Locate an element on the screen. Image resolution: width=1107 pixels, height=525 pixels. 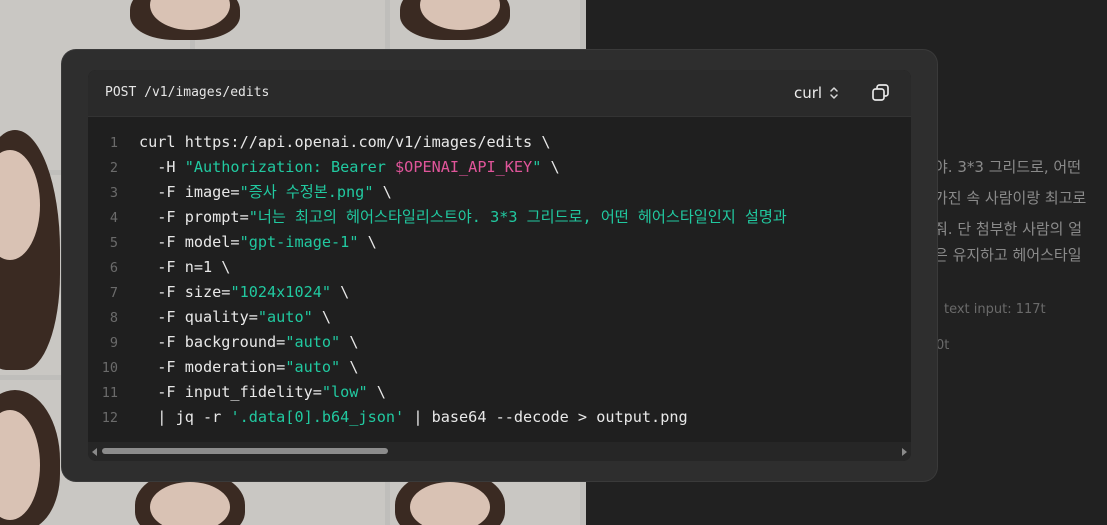
code-token: "low" is located at coordinates (344, 392).